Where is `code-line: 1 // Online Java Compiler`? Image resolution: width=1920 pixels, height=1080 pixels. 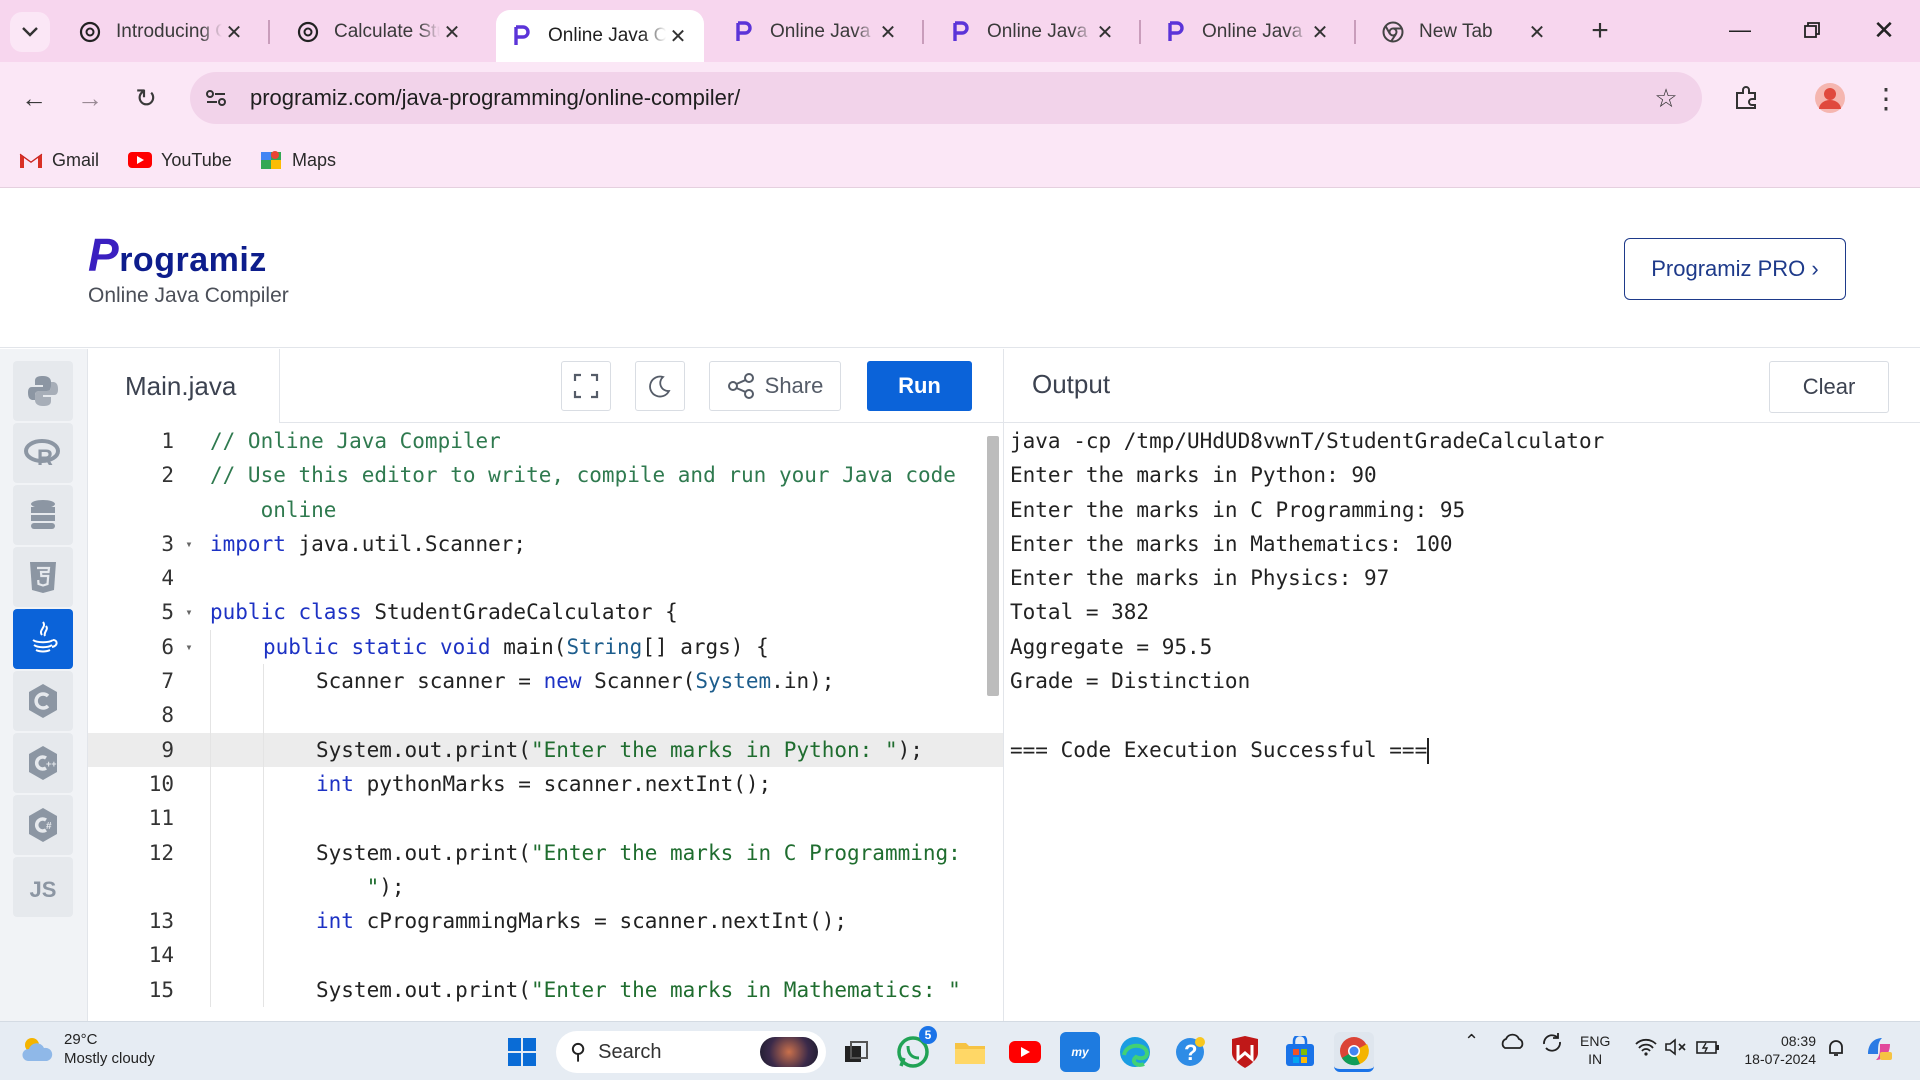 code-line: 1 // Online Java Compiler is located at coordinates (545, 441).